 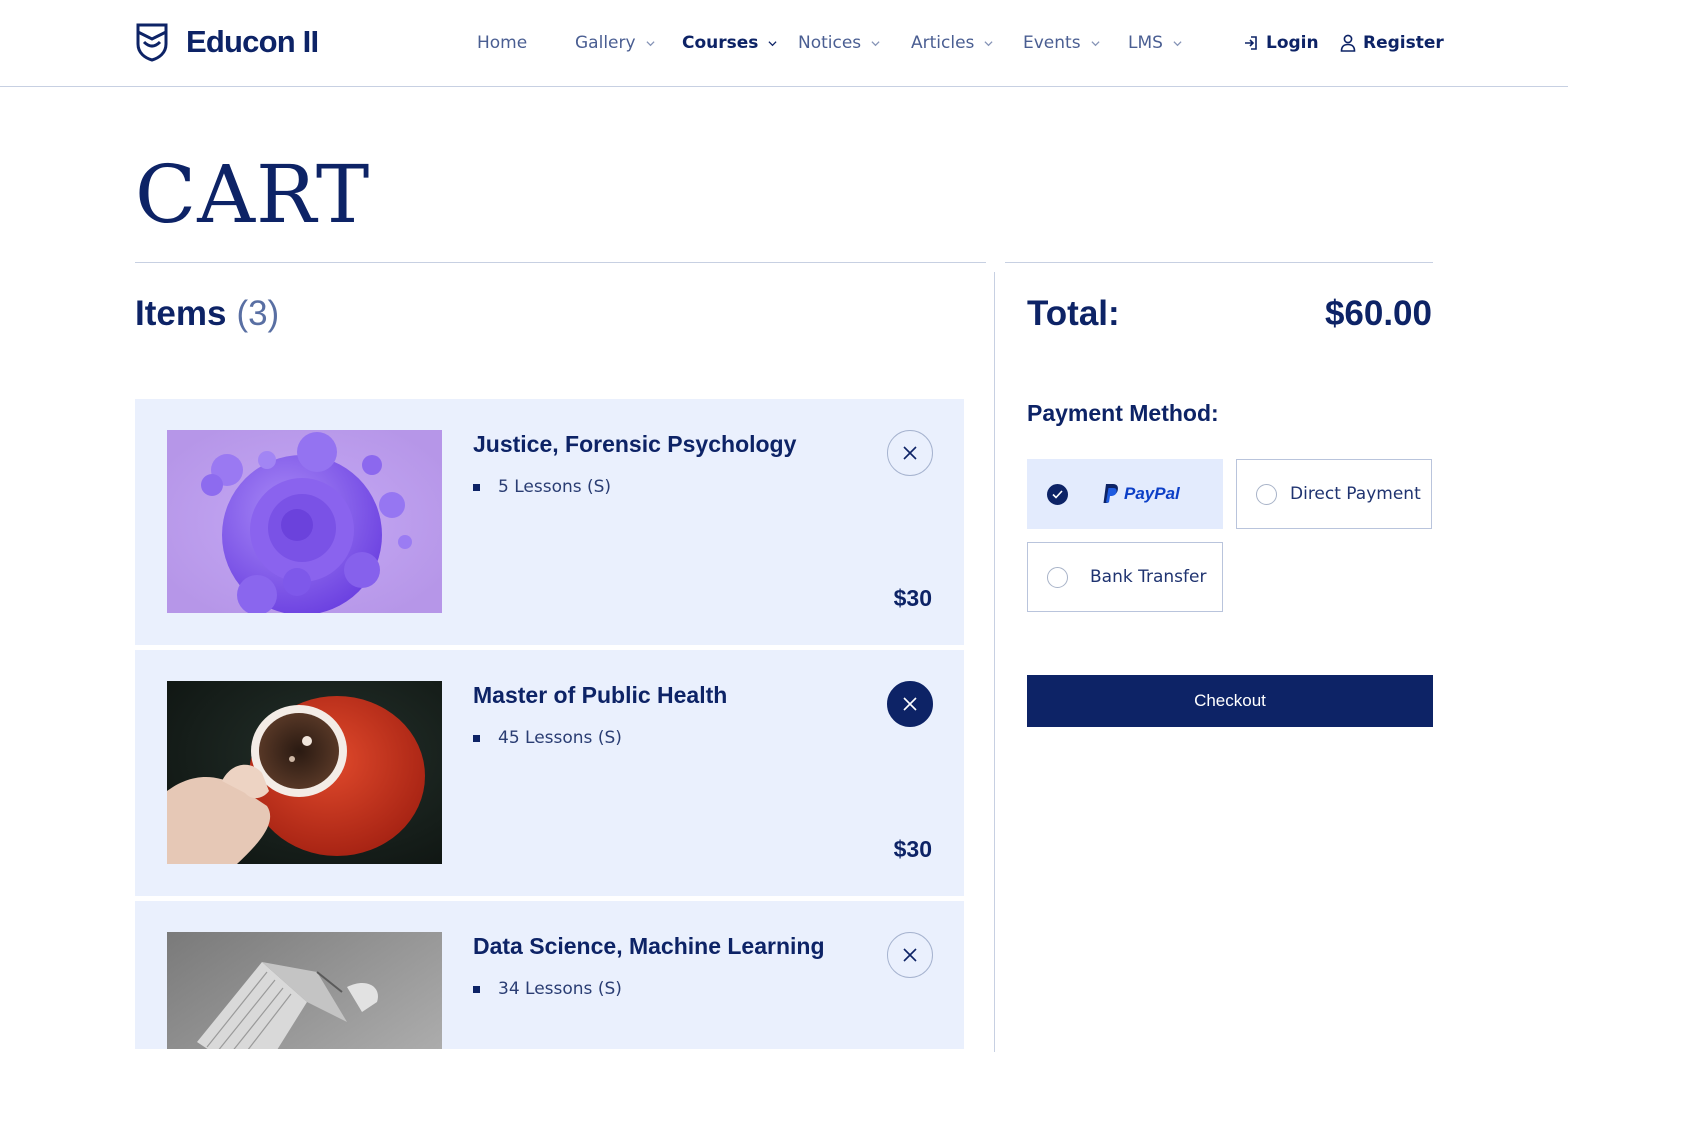 What do you see at coordinates (1292, 43) in the screenshot?
I see `login-label: Login` at bounding box center [1292, 43].